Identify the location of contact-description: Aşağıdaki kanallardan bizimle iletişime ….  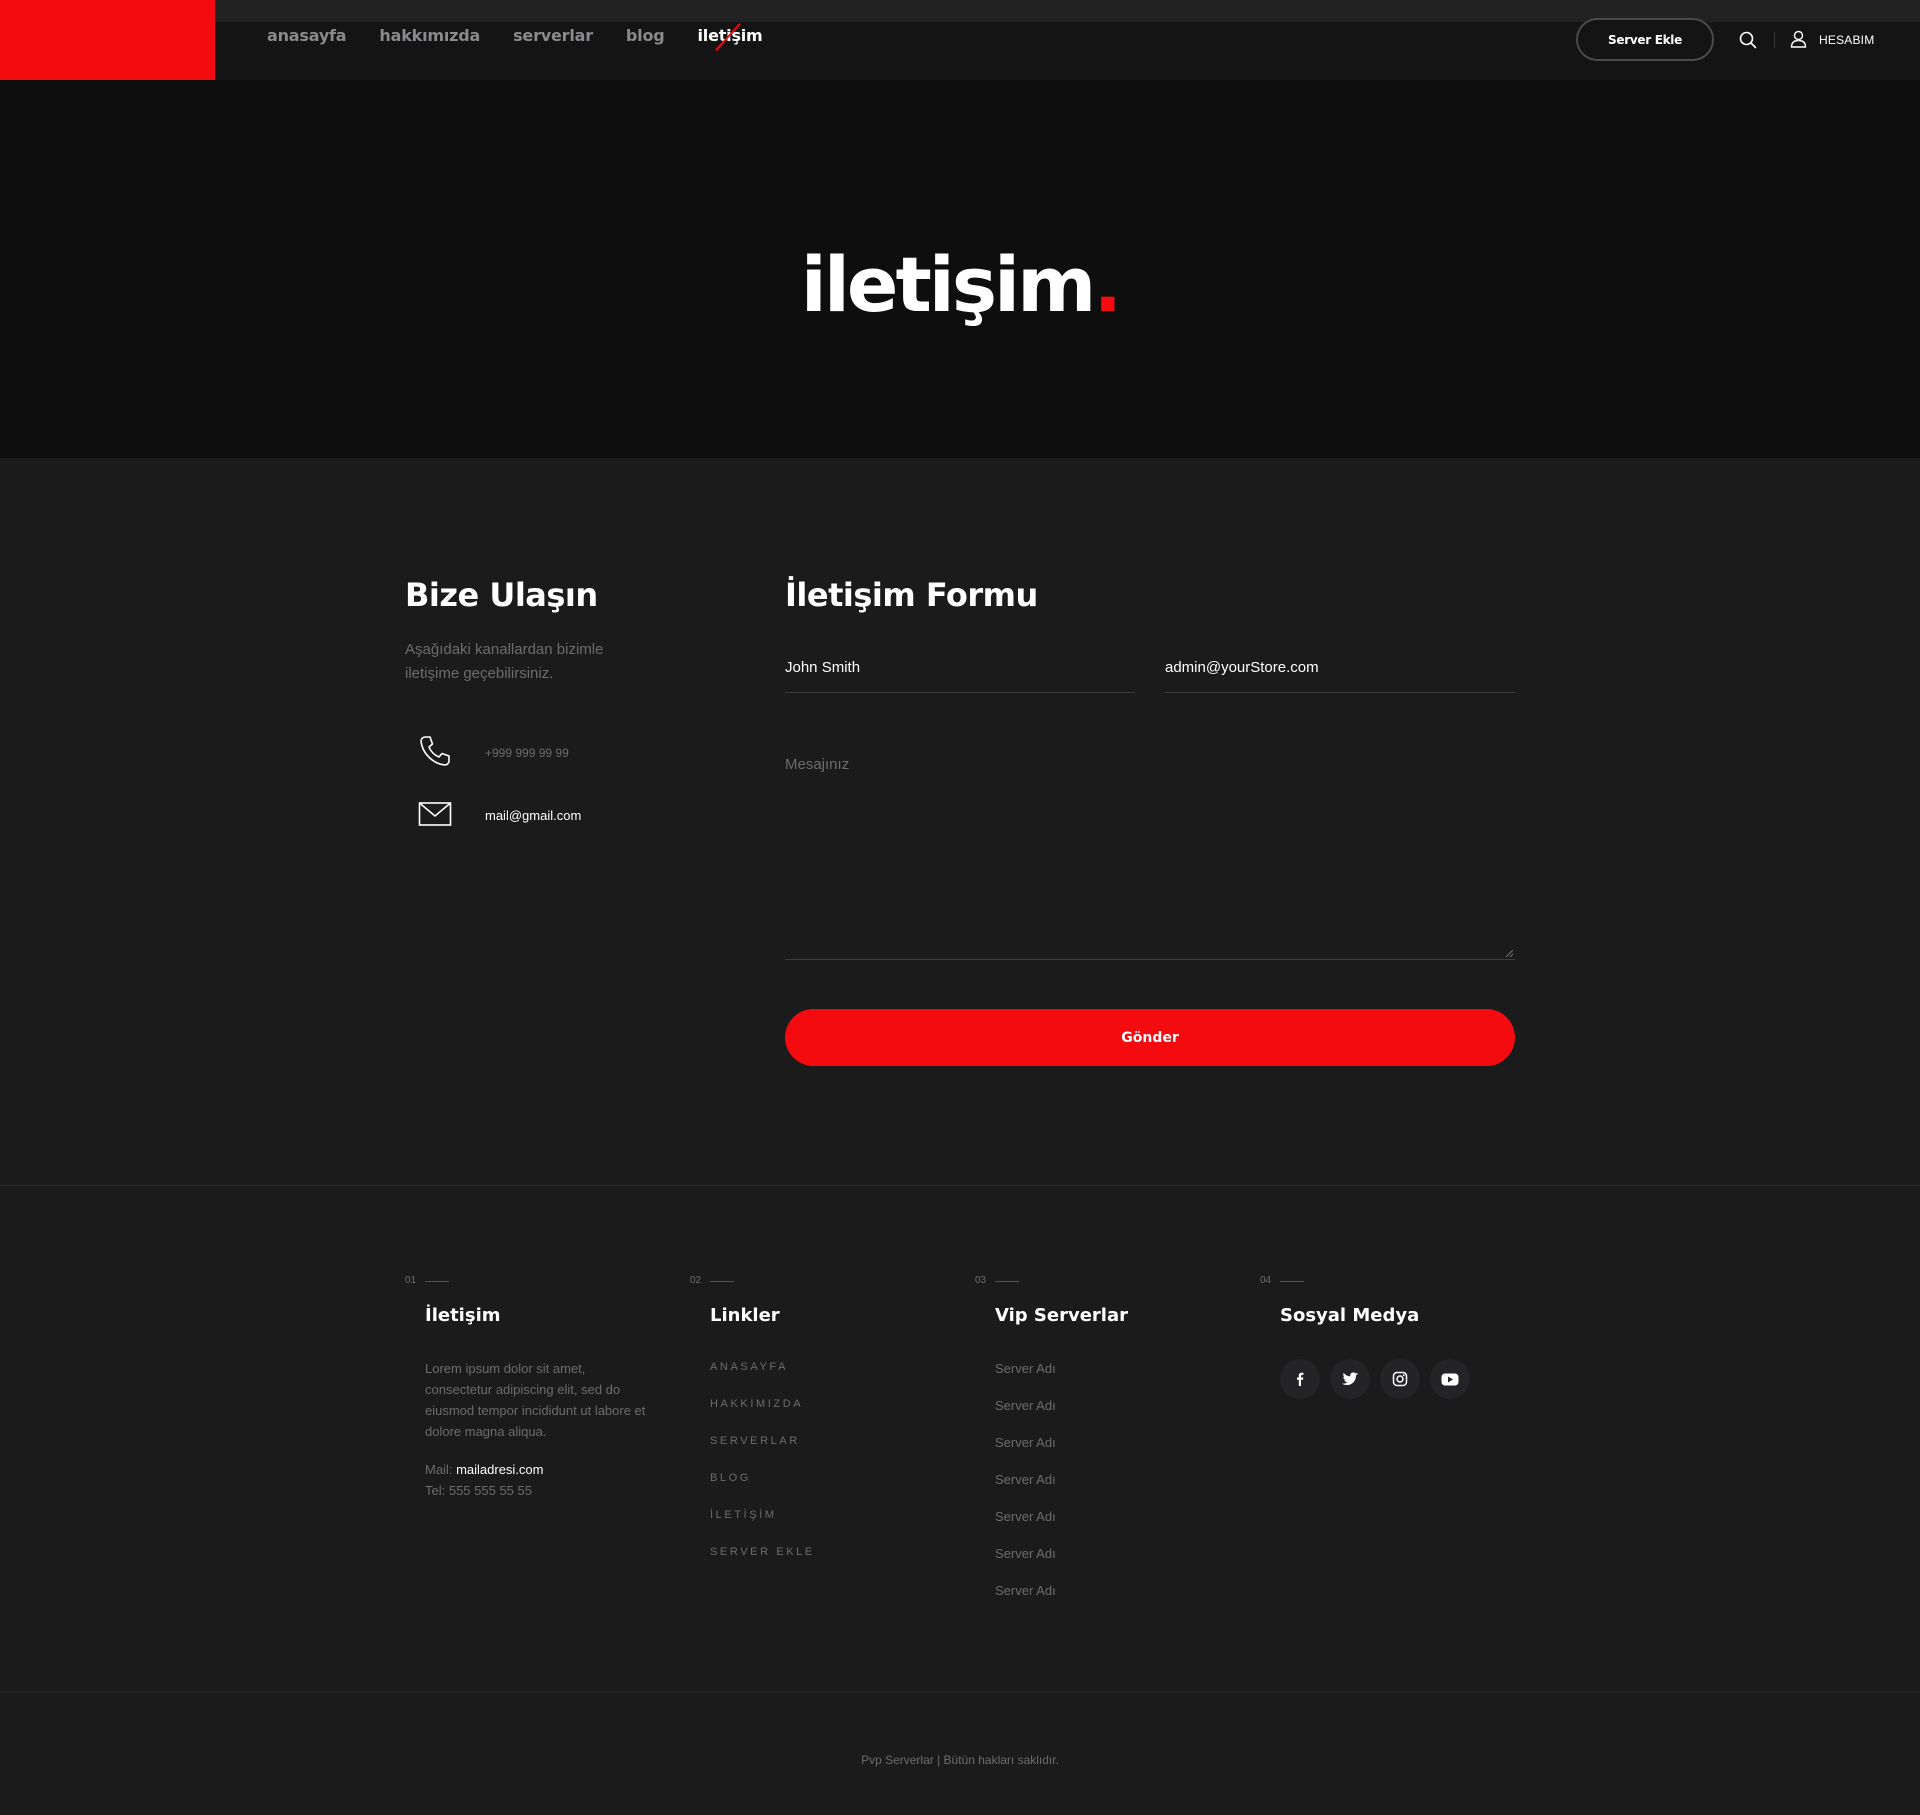
(504, 661).